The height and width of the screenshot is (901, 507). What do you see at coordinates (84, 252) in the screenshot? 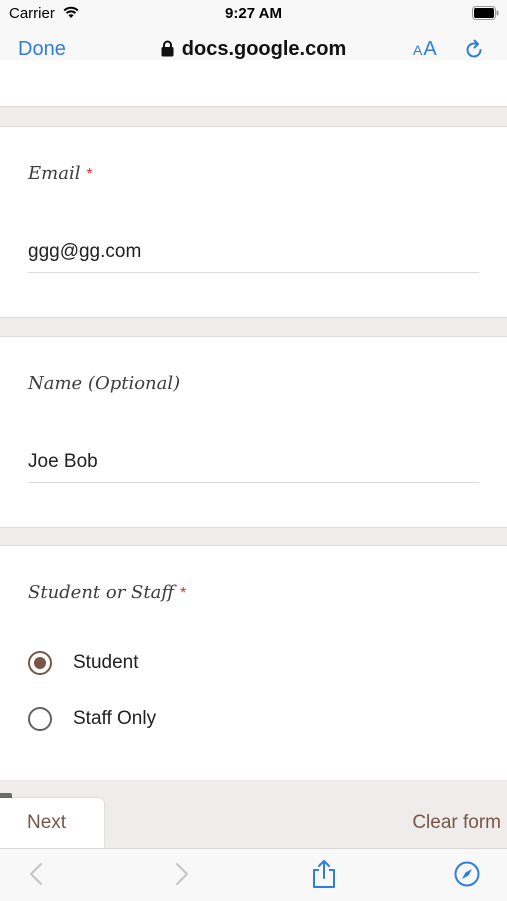
I see `email-field: ggg@gg.com` at bounding box center [84, 252].